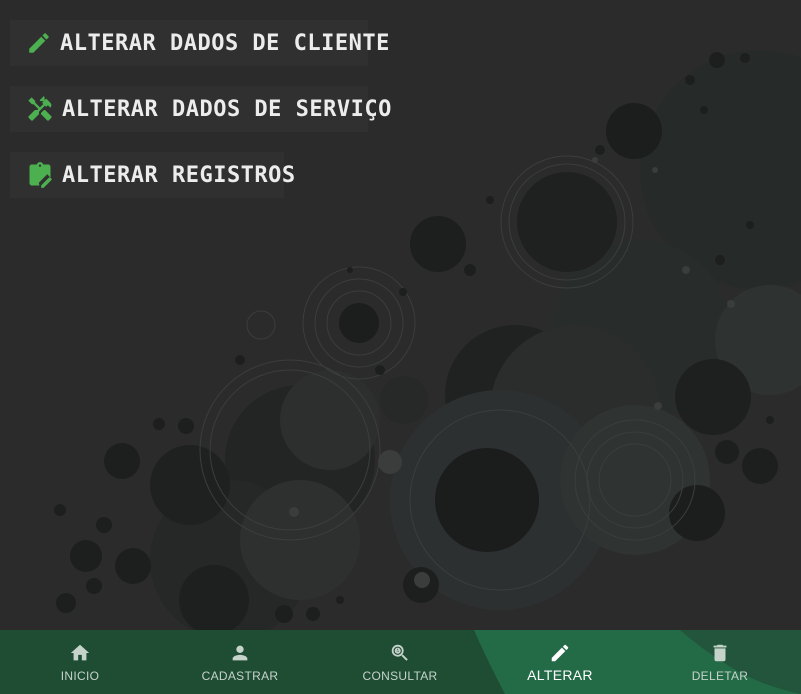  I want to click on nav-label: CONSULTAR, so click(400, 676).